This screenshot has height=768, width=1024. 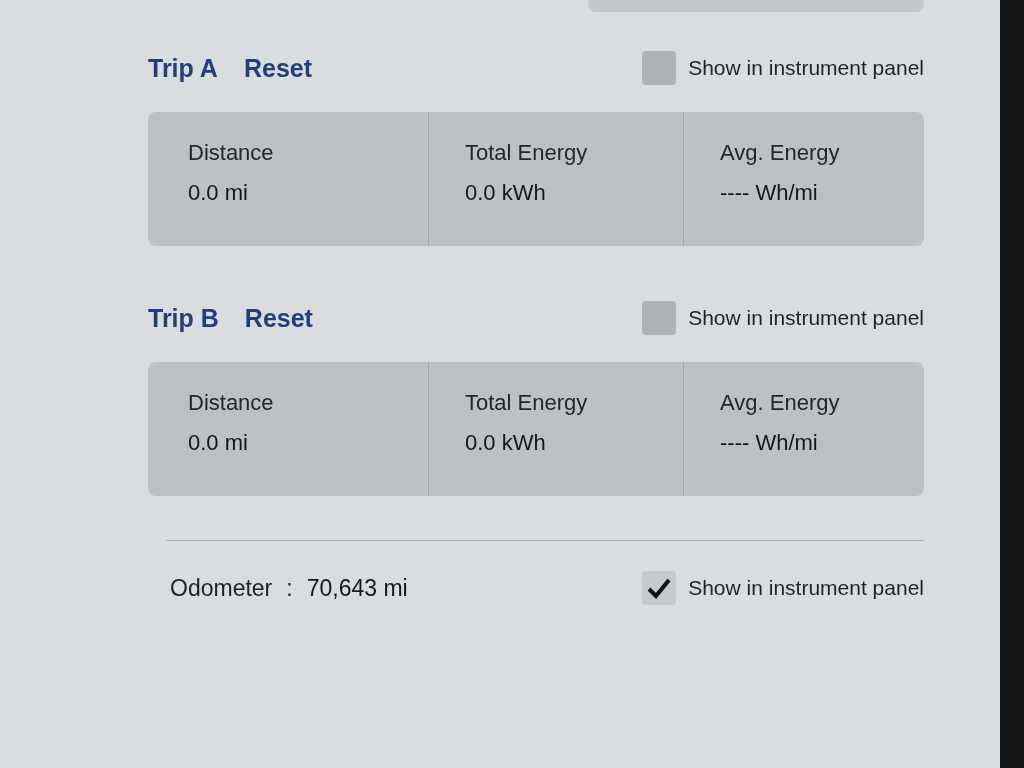 What do you see at coordinates (183, 318) in the screenshot?
I see `trip-title: Trip B` at bounding box center [183, 318].